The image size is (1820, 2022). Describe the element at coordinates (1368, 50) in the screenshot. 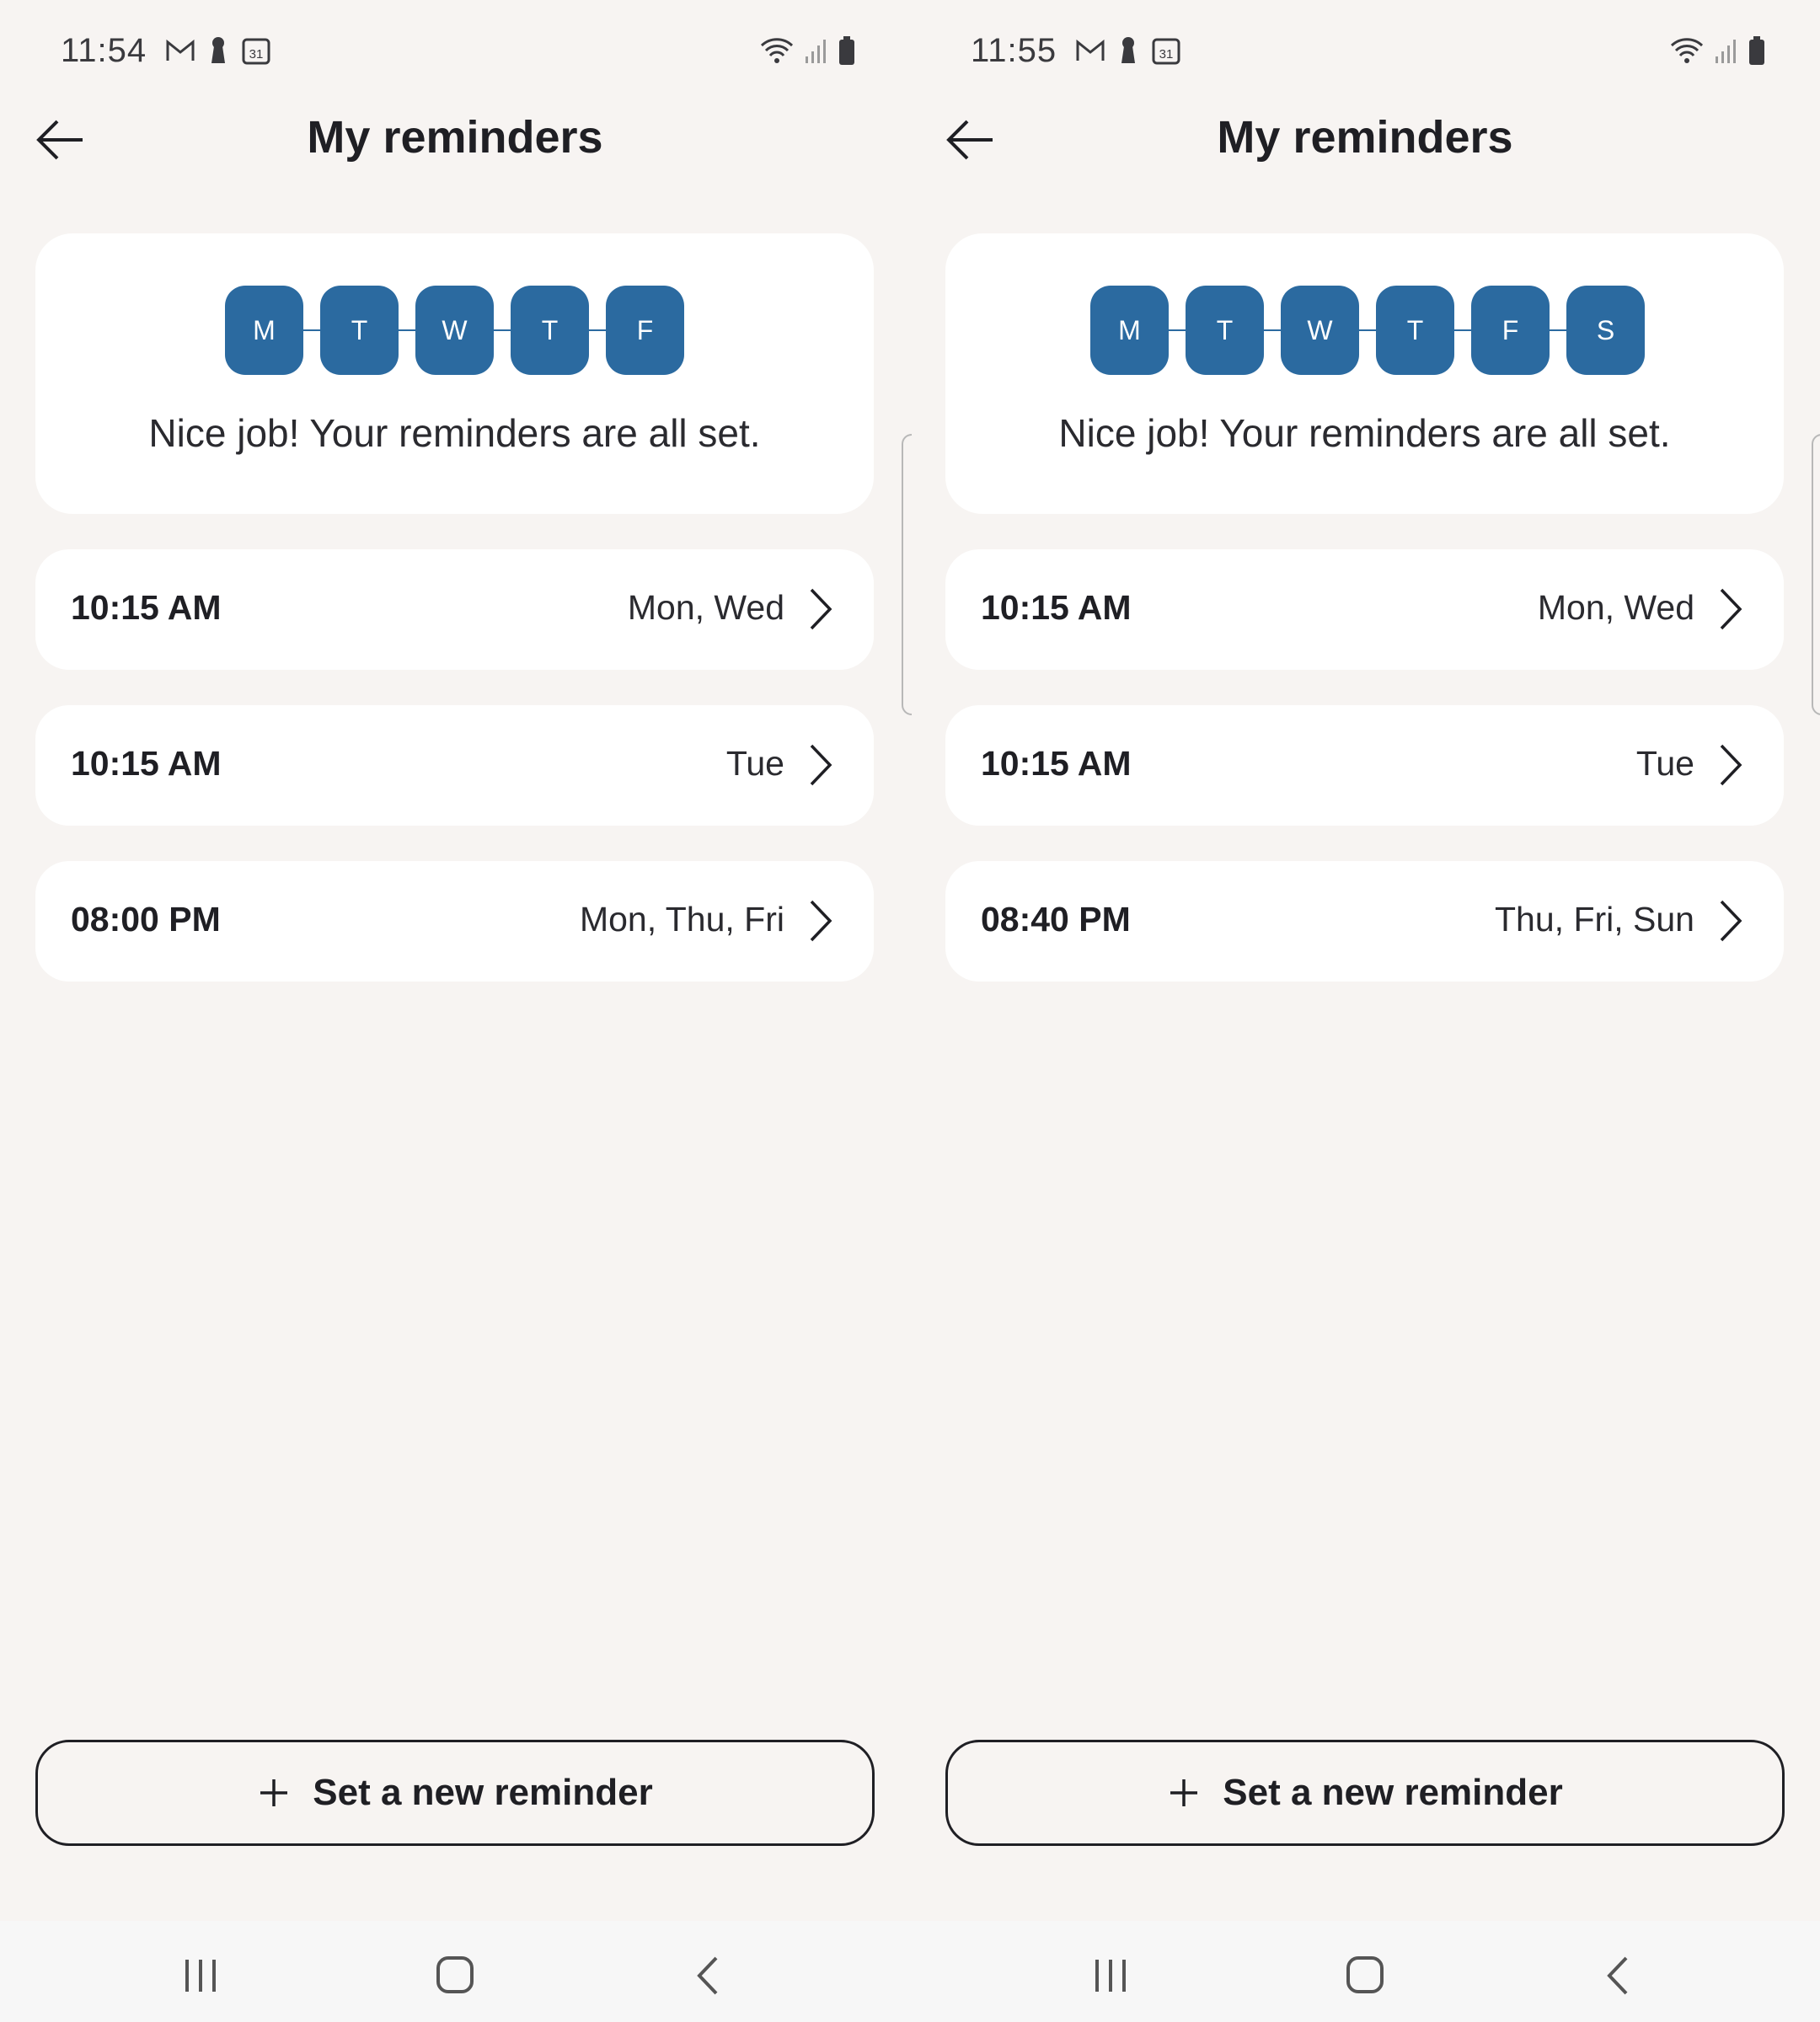

I see `status-bar: 11:55 31` at that location.